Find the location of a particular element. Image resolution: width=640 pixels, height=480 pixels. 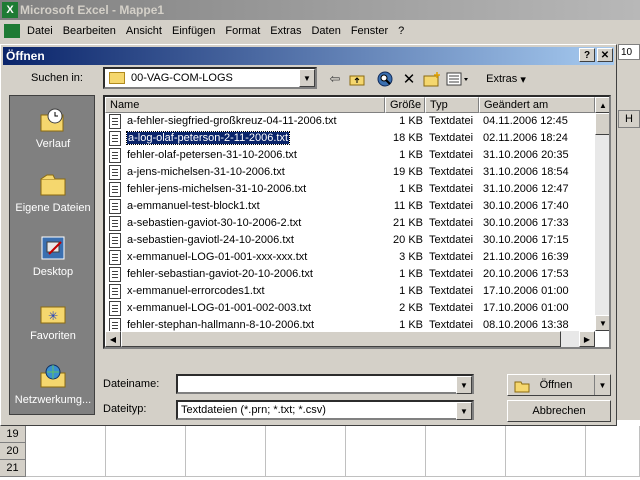

column-header-name: Name is located at coordinates (245, 105).